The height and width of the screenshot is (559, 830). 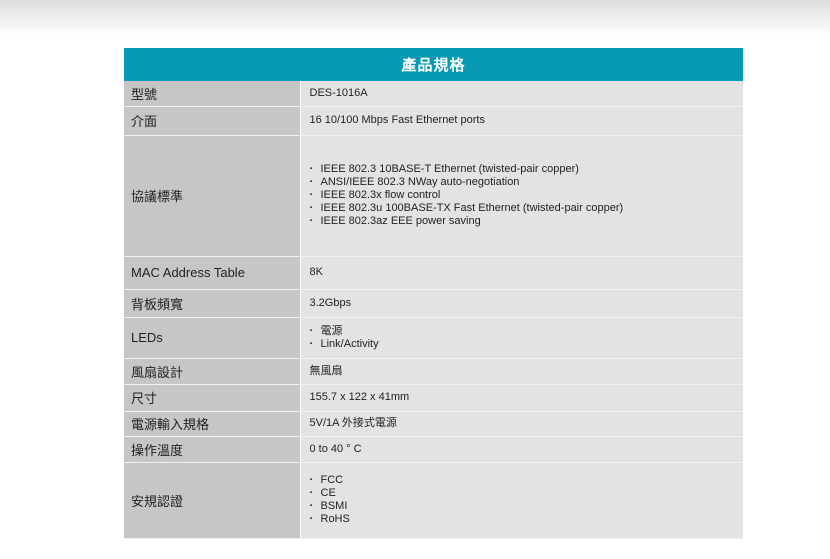 I want to click on leds-list: 電源 Link/Activity, so click(x=527, y=338).